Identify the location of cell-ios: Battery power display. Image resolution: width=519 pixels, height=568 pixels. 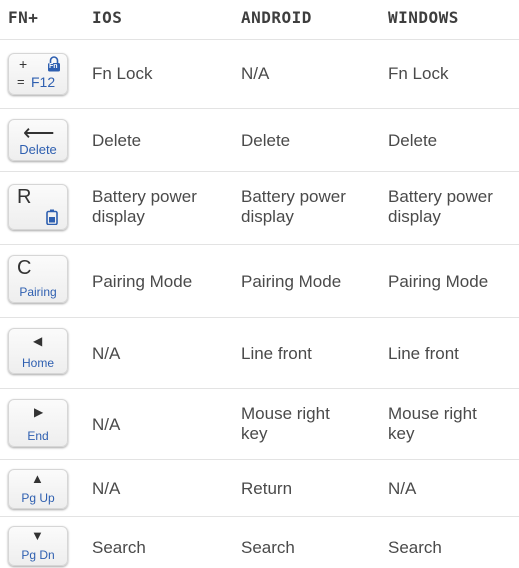
(144, 206).